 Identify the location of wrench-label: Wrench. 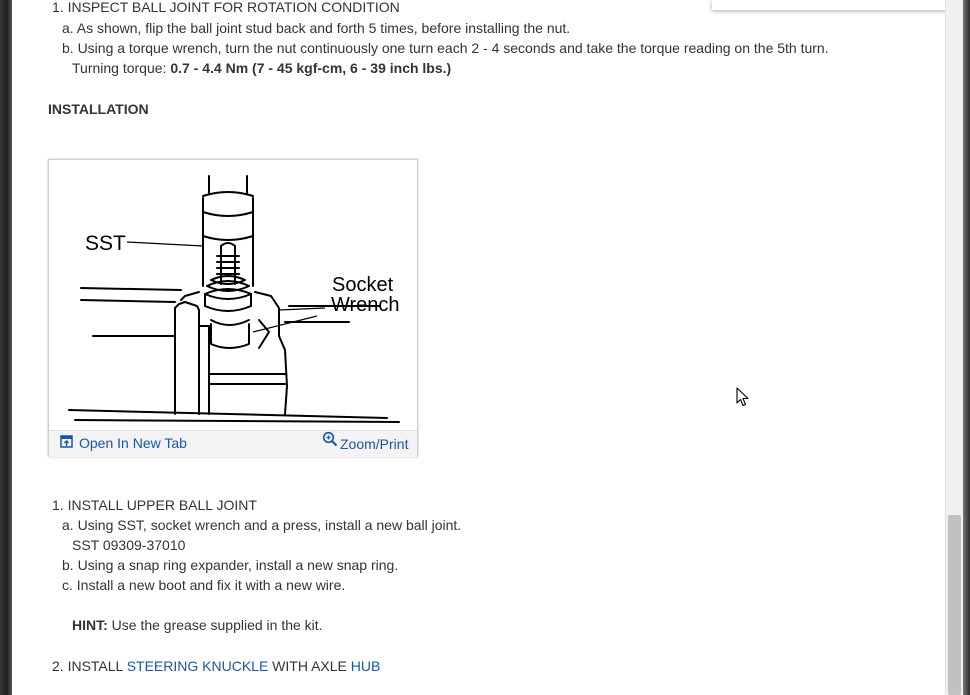
(365, 305).